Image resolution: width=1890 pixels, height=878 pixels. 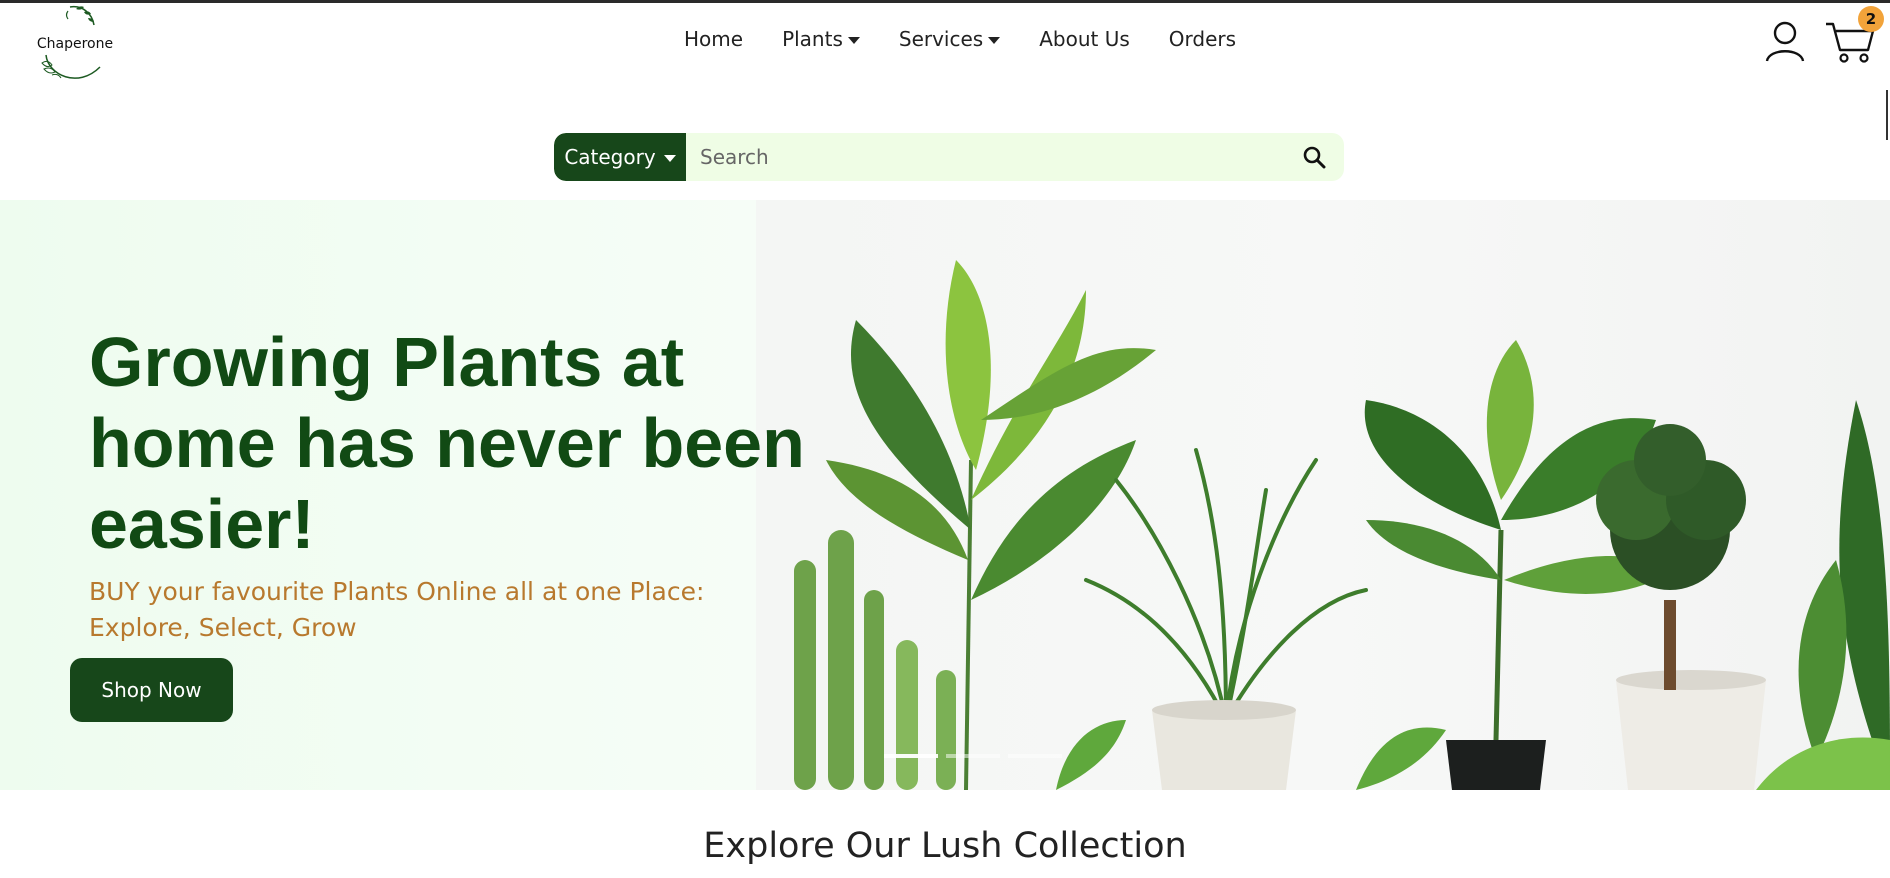 I want to click on search-input, so click(x=985, y=157).